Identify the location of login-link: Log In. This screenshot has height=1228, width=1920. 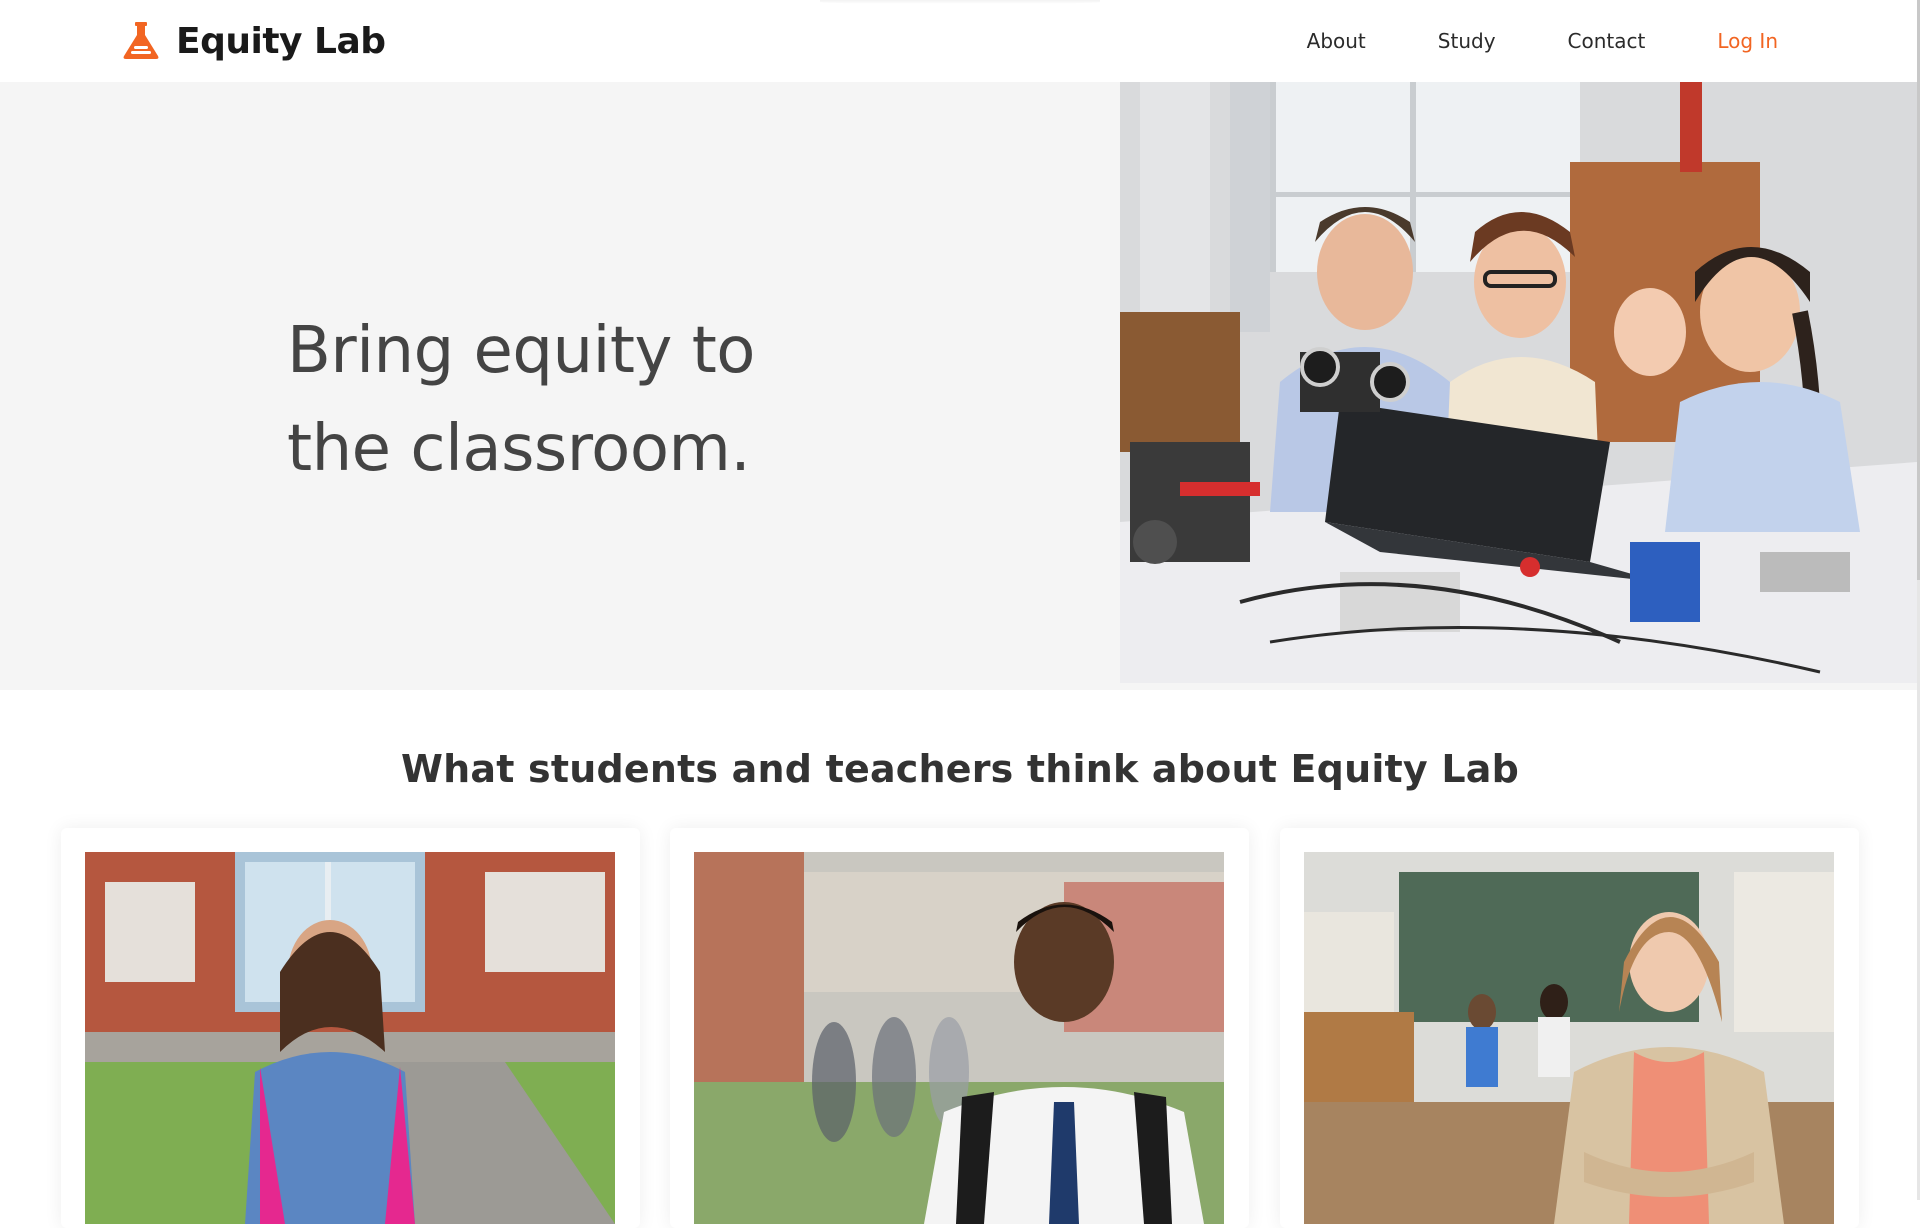
(1747, 41).